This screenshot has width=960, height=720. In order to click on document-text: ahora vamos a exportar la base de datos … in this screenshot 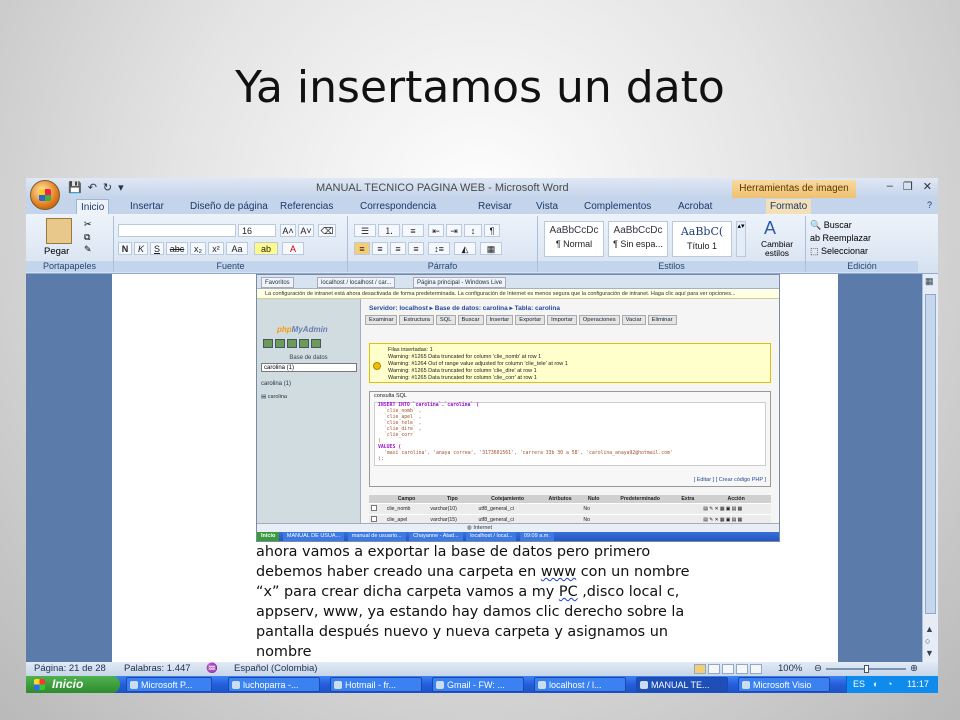, I will do `click(536, 602)`.